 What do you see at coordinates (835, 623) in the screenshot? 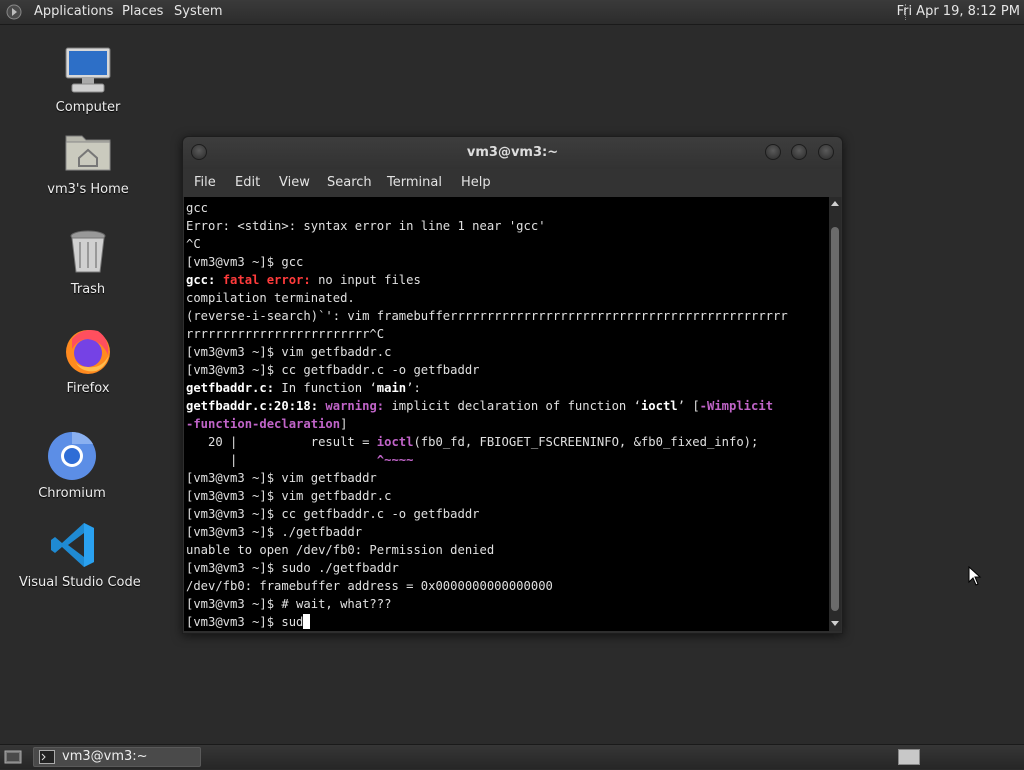
I see `scroll-down-arrow-icon` at bounding box center [835, 623].